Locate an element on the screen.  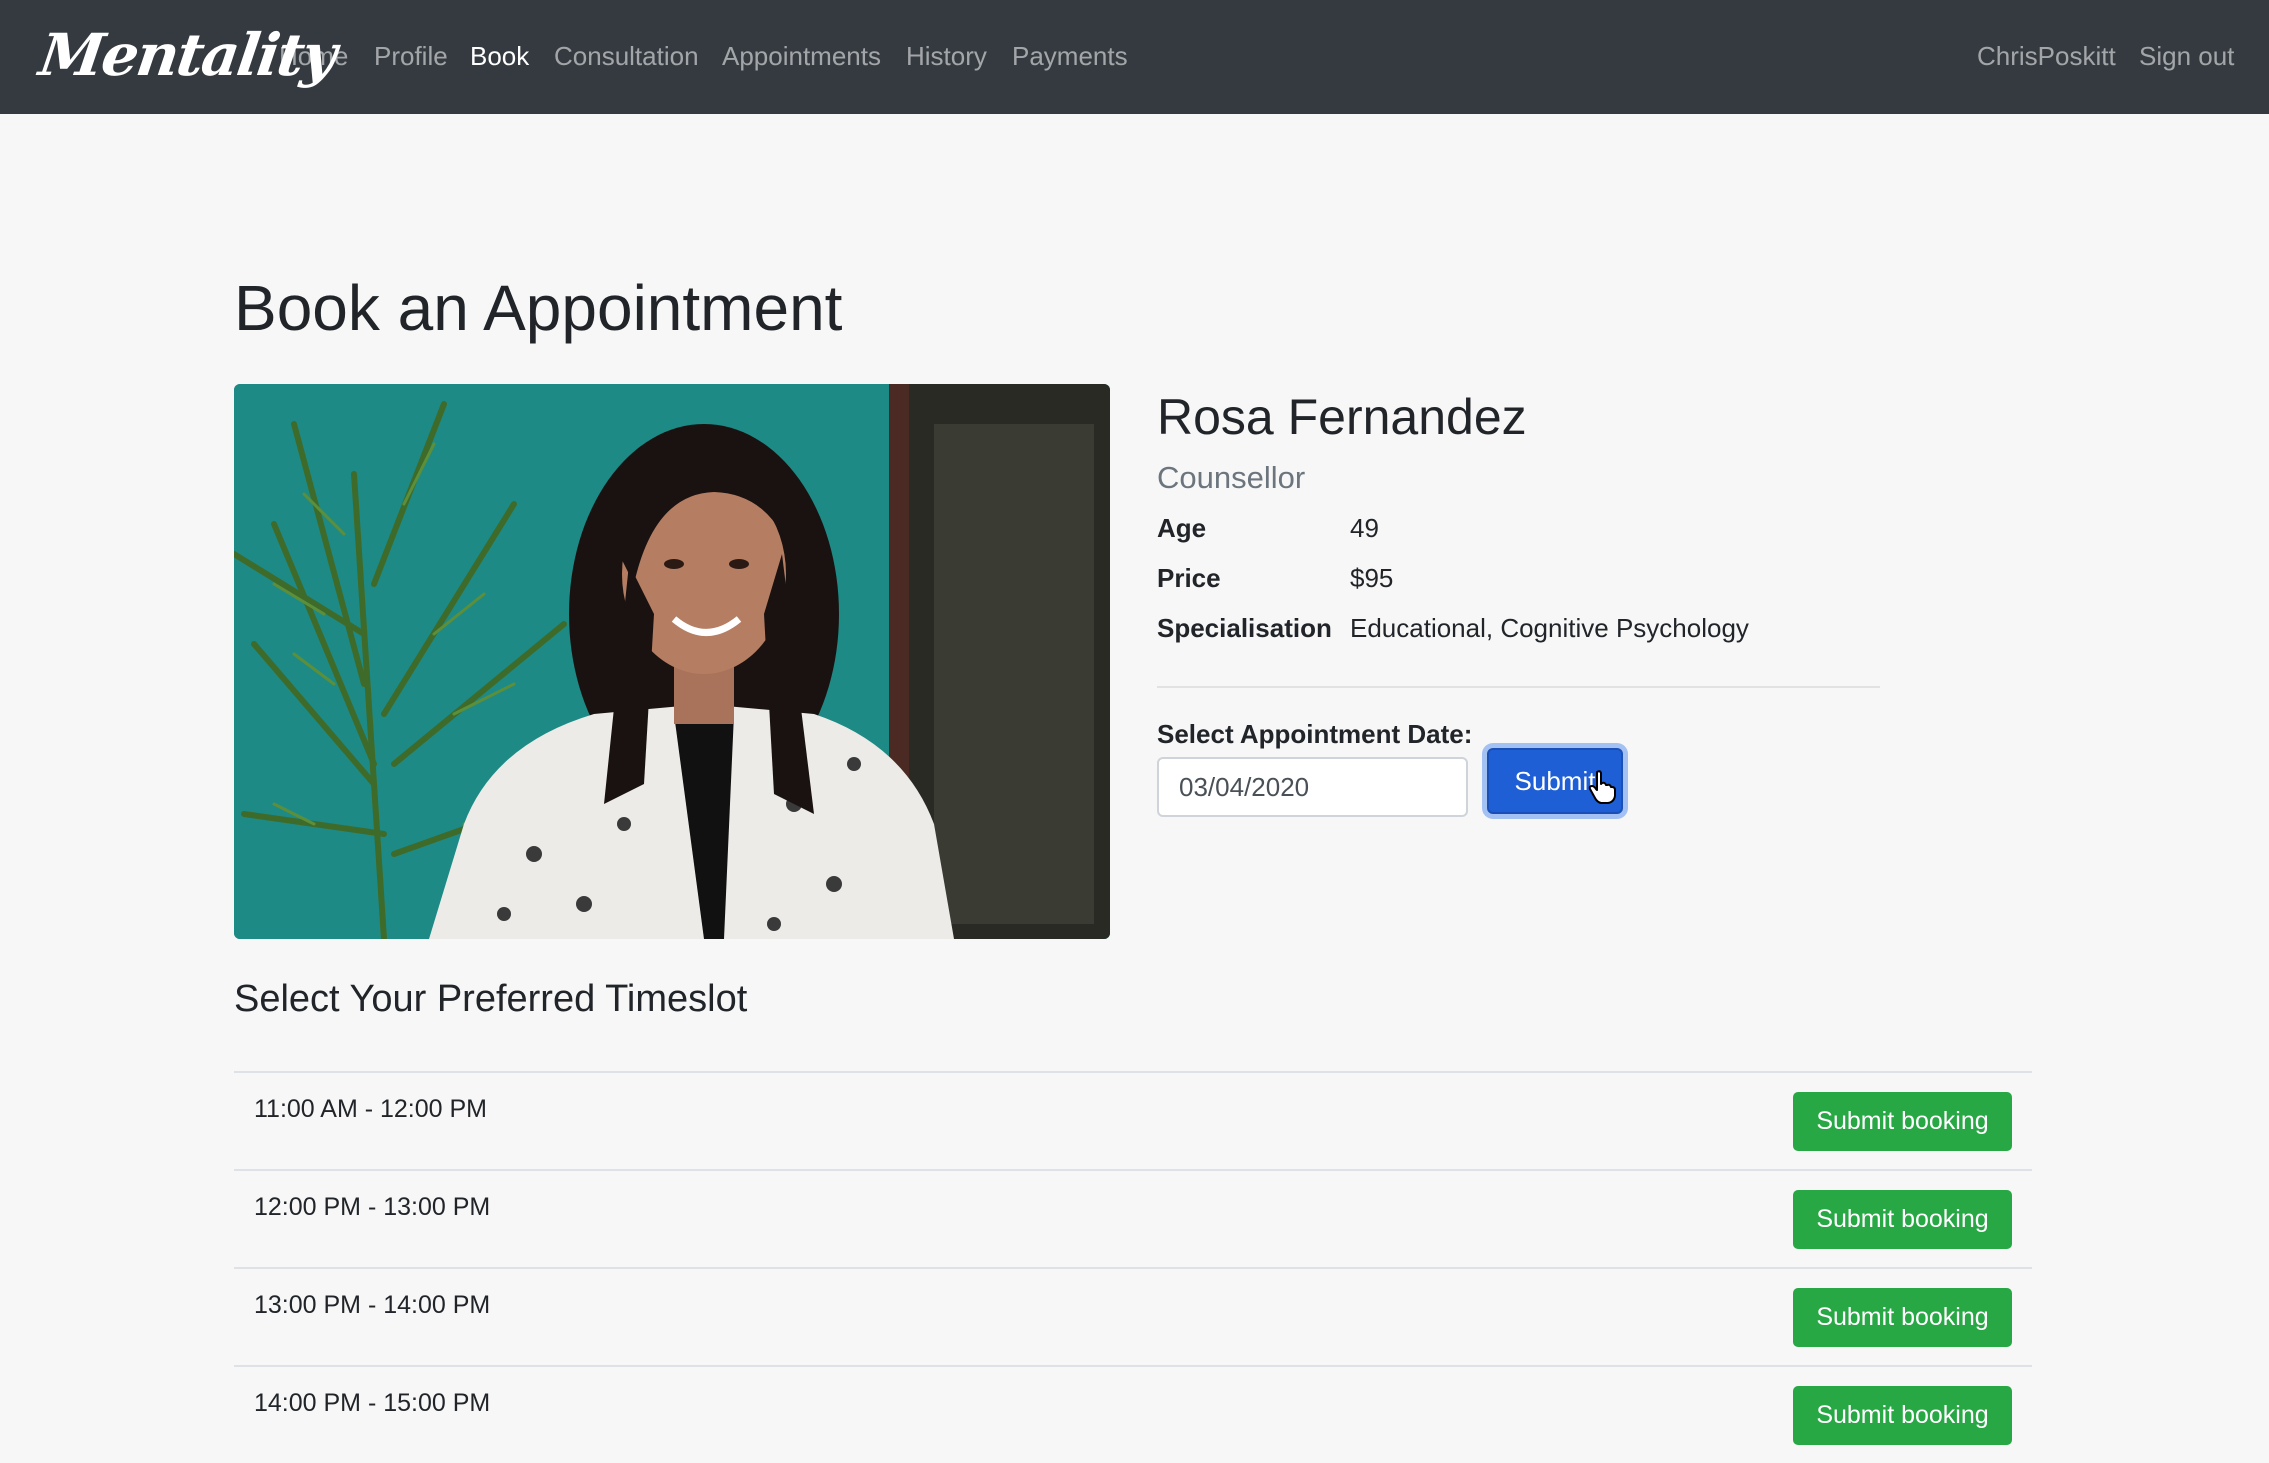
table-row: 13:00 PM - 14:00 PM Submit booking is located at coordinates (1133, 1316).